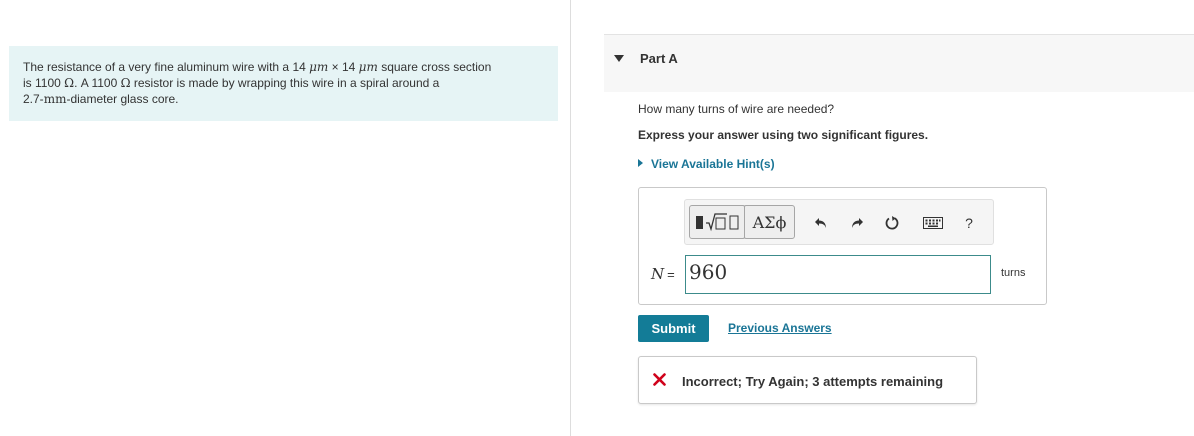  Describe the element at coordinates (838, 274) in the screenshot. I see `answer-input: 960` at that location.